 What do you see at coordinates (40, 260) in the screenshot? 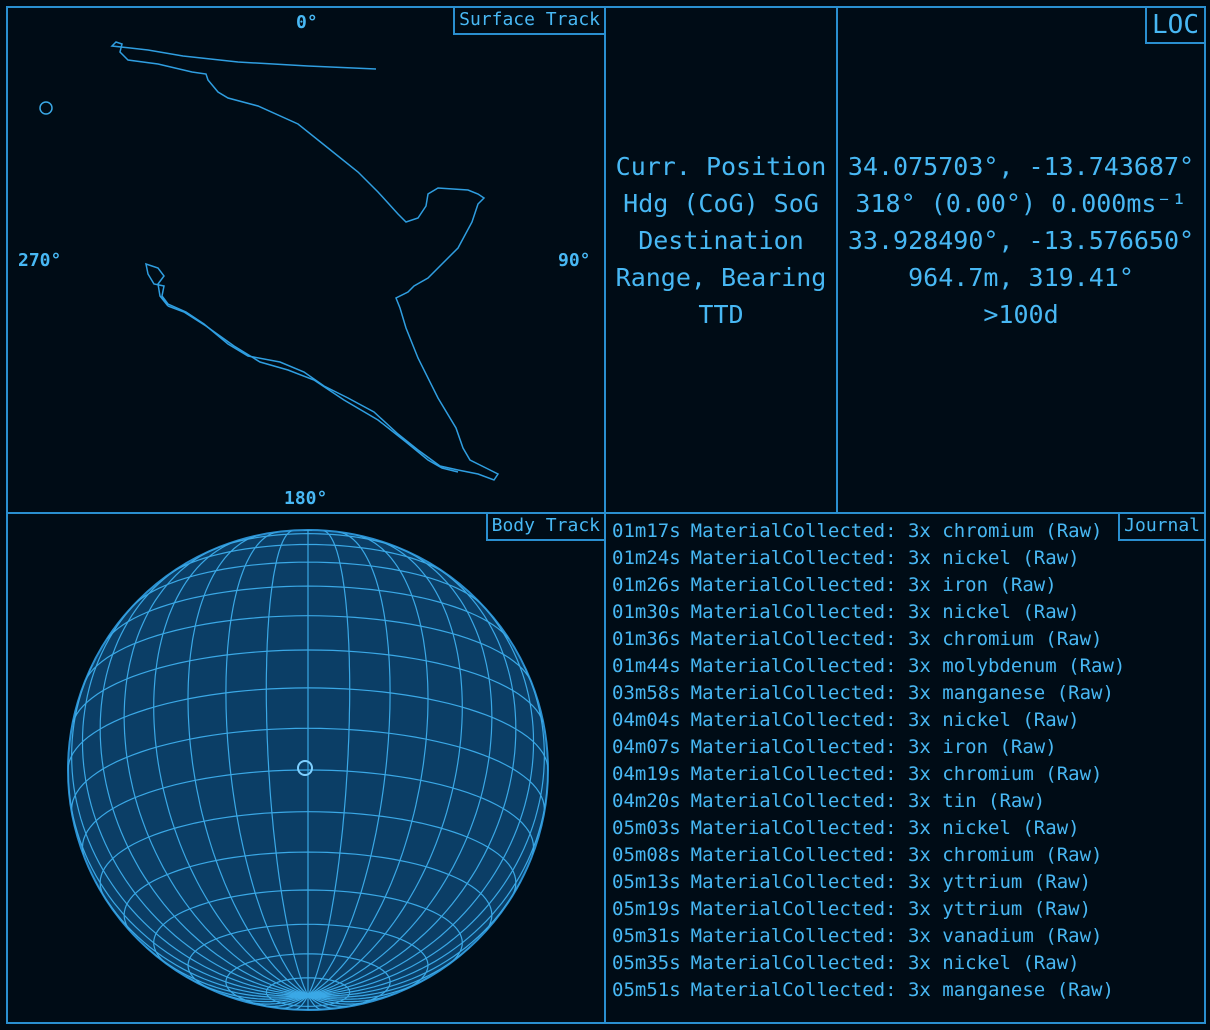
I see `compass-west-label: 270°` at bounding box center [40, 260].